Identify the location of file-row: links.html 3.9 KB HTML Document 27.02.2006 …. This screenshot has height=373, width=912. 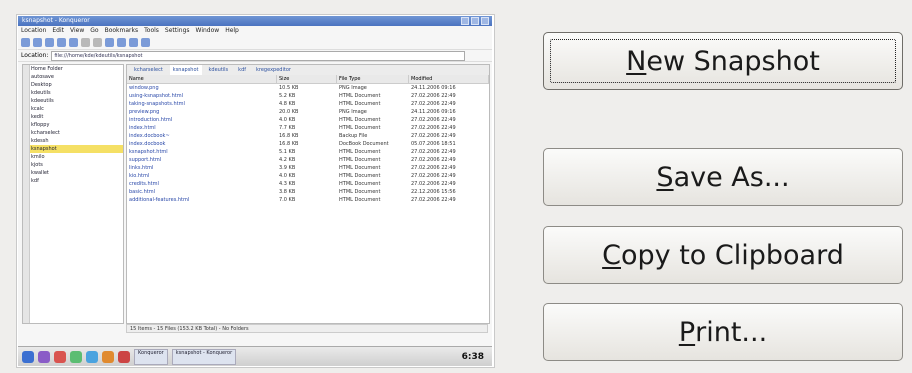
(308, 168).